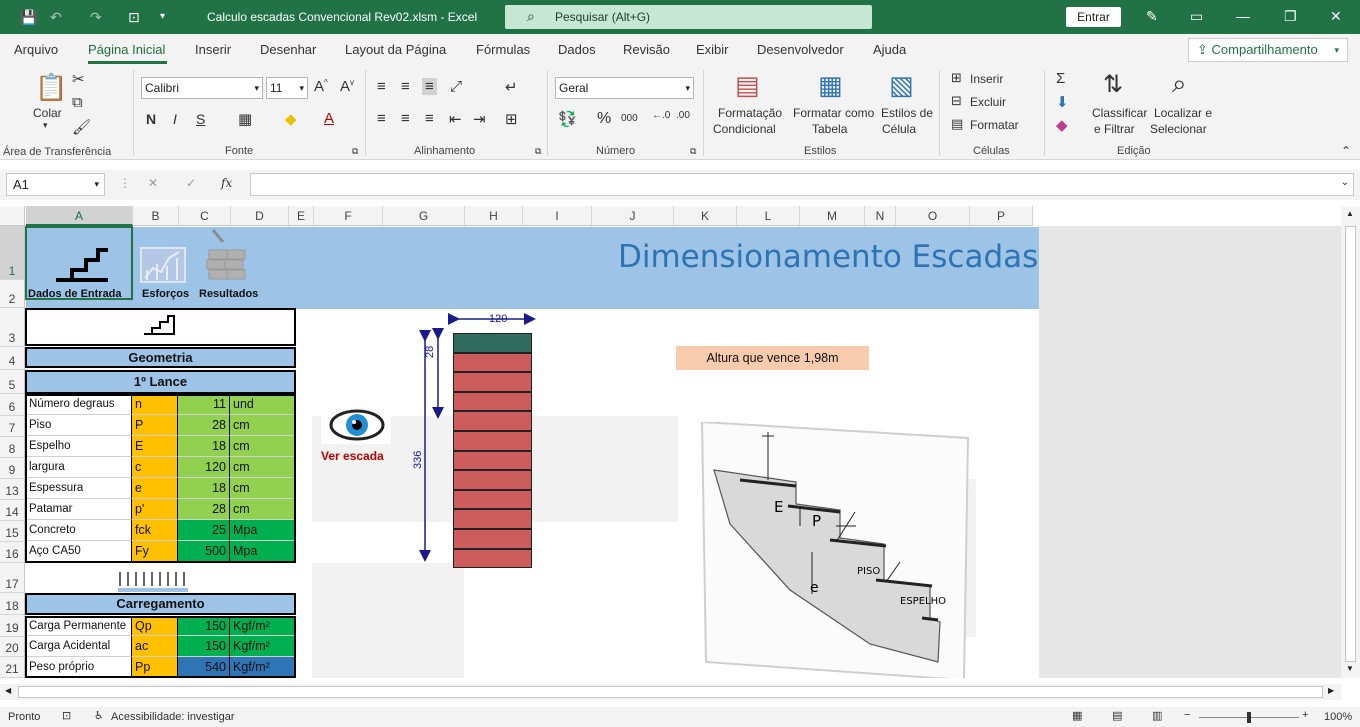 The width and height of the screenshot is (1360, 727). Describe the element at coordinates (768, 216) in the screenshot. I see `column-header-l: L` at that location.